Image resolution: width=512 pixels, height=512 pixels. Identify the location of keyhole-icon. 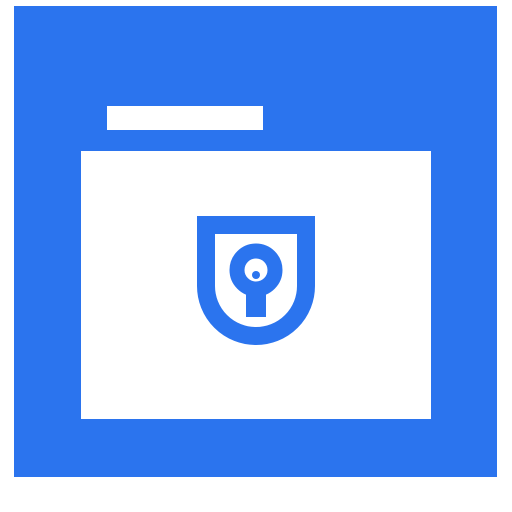
(256, 280).